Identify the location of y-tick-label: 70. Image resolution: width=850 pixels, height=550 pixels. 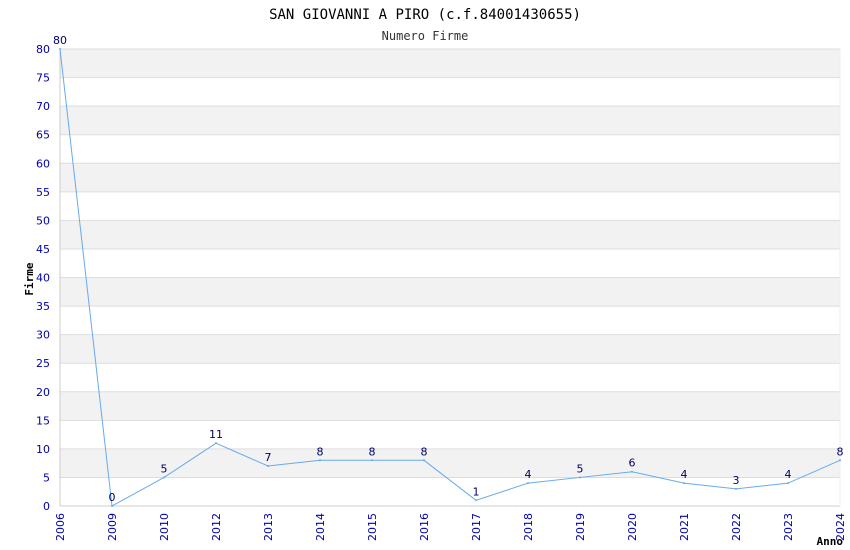
(43, 106).